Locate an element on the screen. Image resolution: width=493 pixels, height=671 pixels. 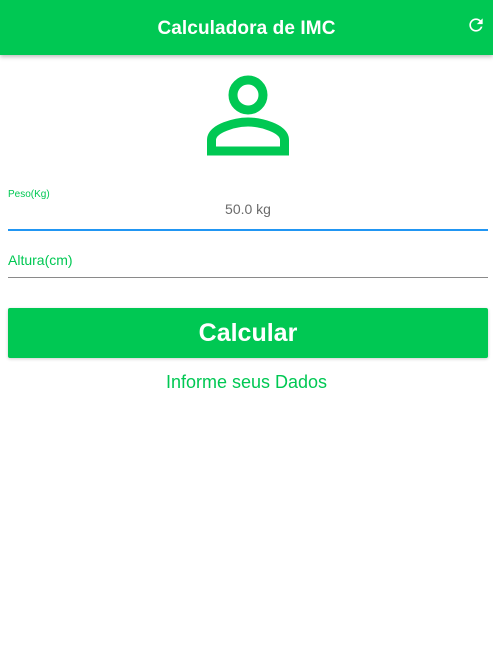
info-text: Informe seus Dados is located at coordinates (246, 382).